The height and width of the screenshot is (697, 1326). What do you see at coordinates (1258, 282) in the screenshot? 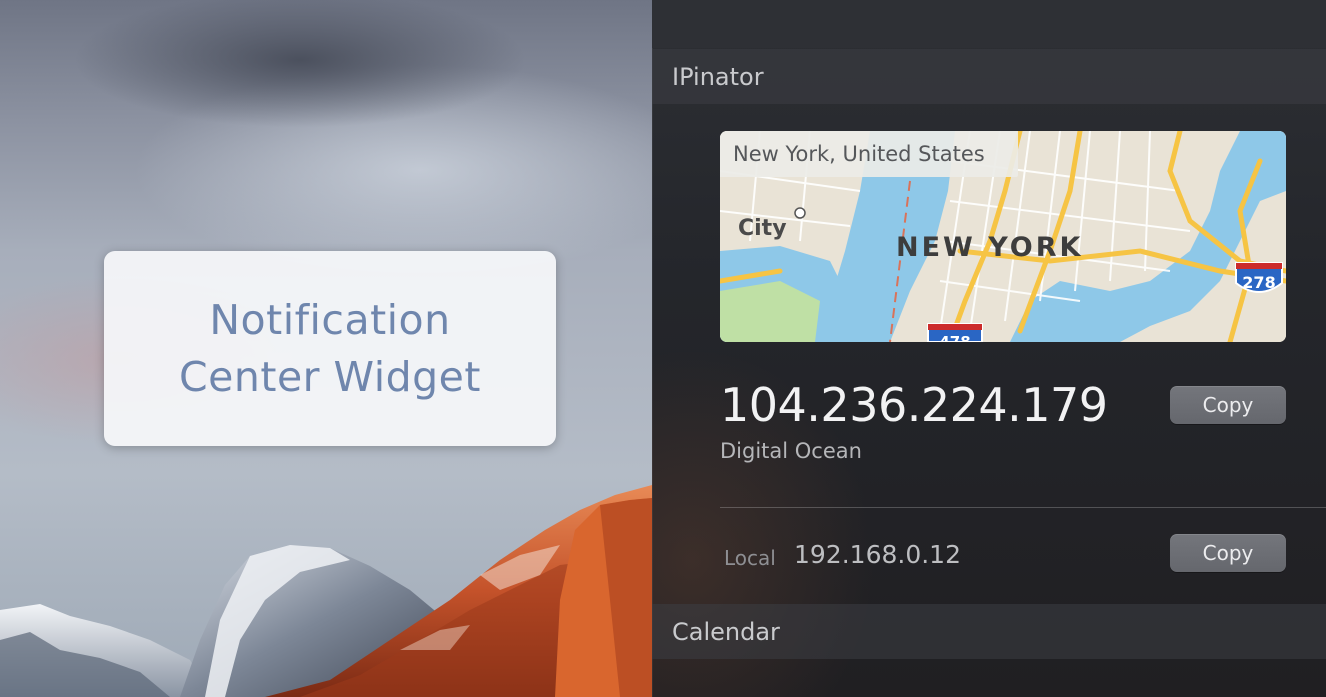
I see `shield-label-top: 278` at bounding box center [1258, 282].